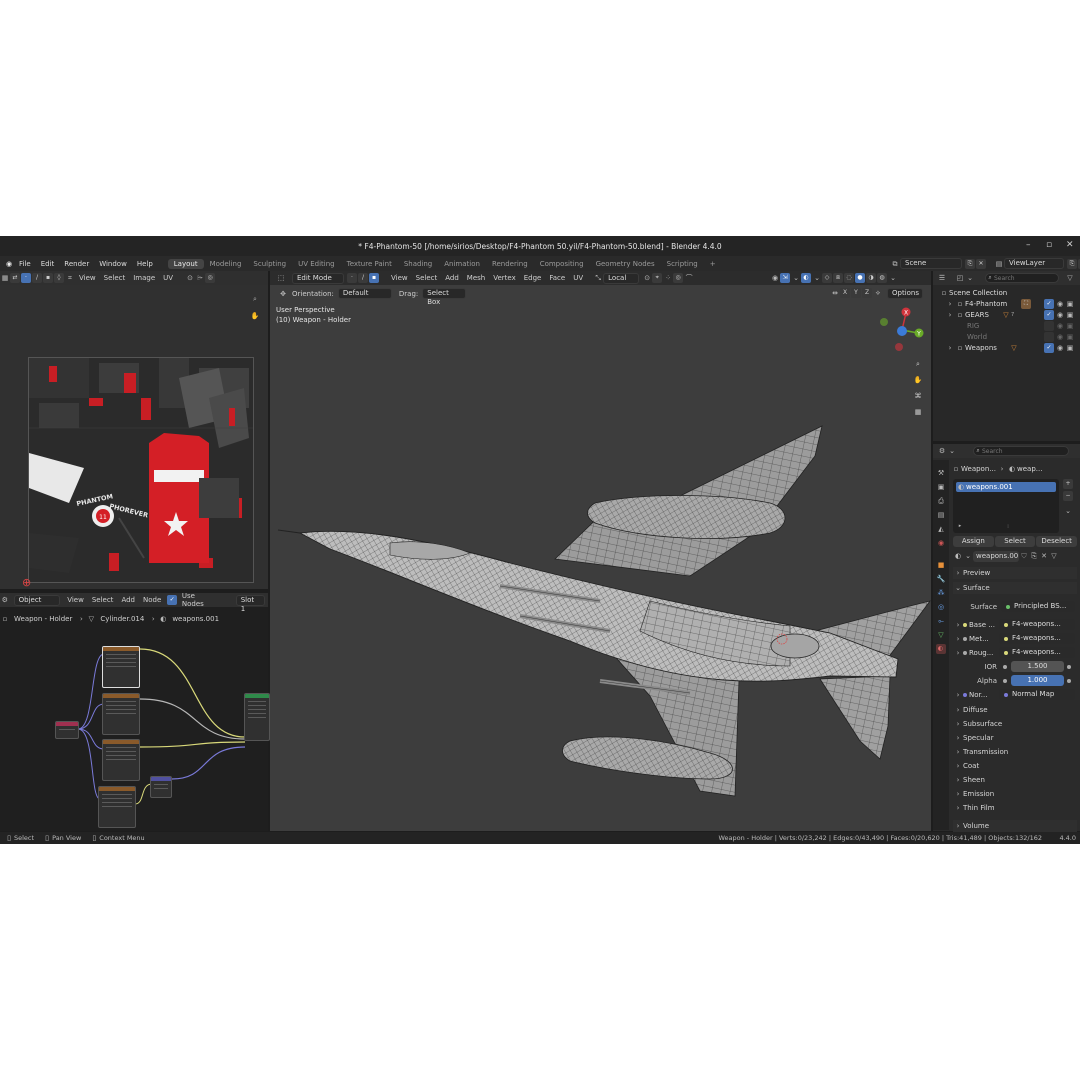 The height and width of the screenshot is (1080, 1080). What do you see at coordinates (941, 607) in the screenshot?
I see `physics-tab-icon: ◎` at bounding box center [941, 607].